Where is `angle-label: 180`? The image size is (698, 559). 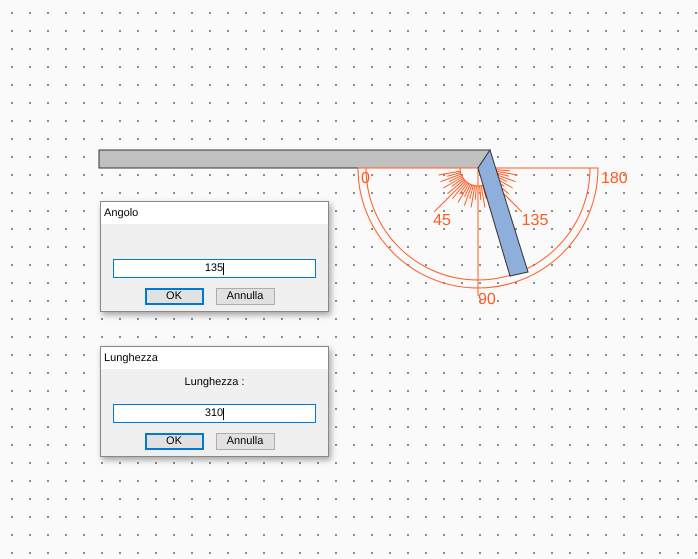 angle-label: 180 is located at coordinates (614, 178).